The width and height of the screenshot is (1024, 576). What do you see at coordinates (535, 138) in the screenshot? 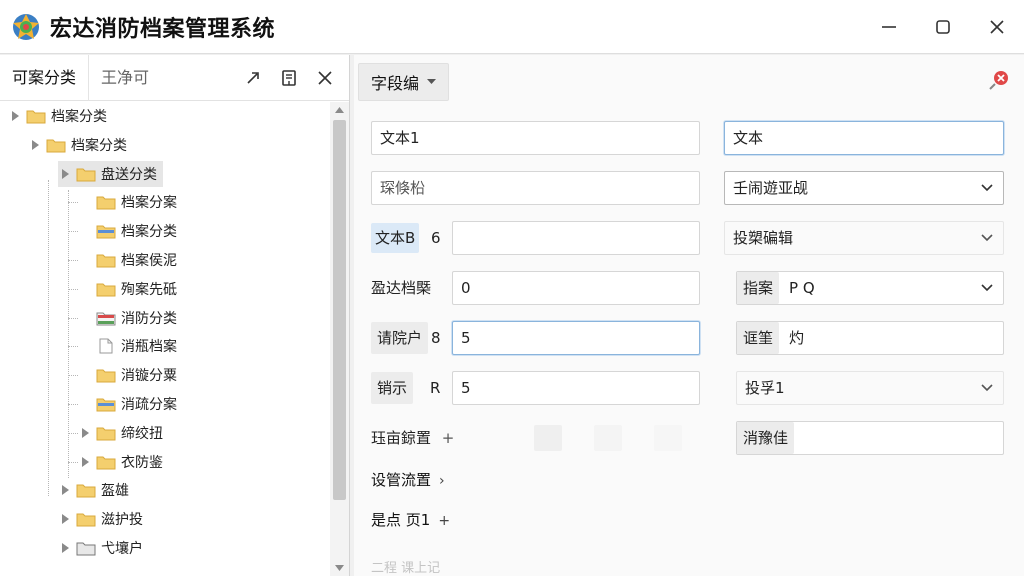
I see `text-field-1: 文本1` at bounding box center [535, 138].